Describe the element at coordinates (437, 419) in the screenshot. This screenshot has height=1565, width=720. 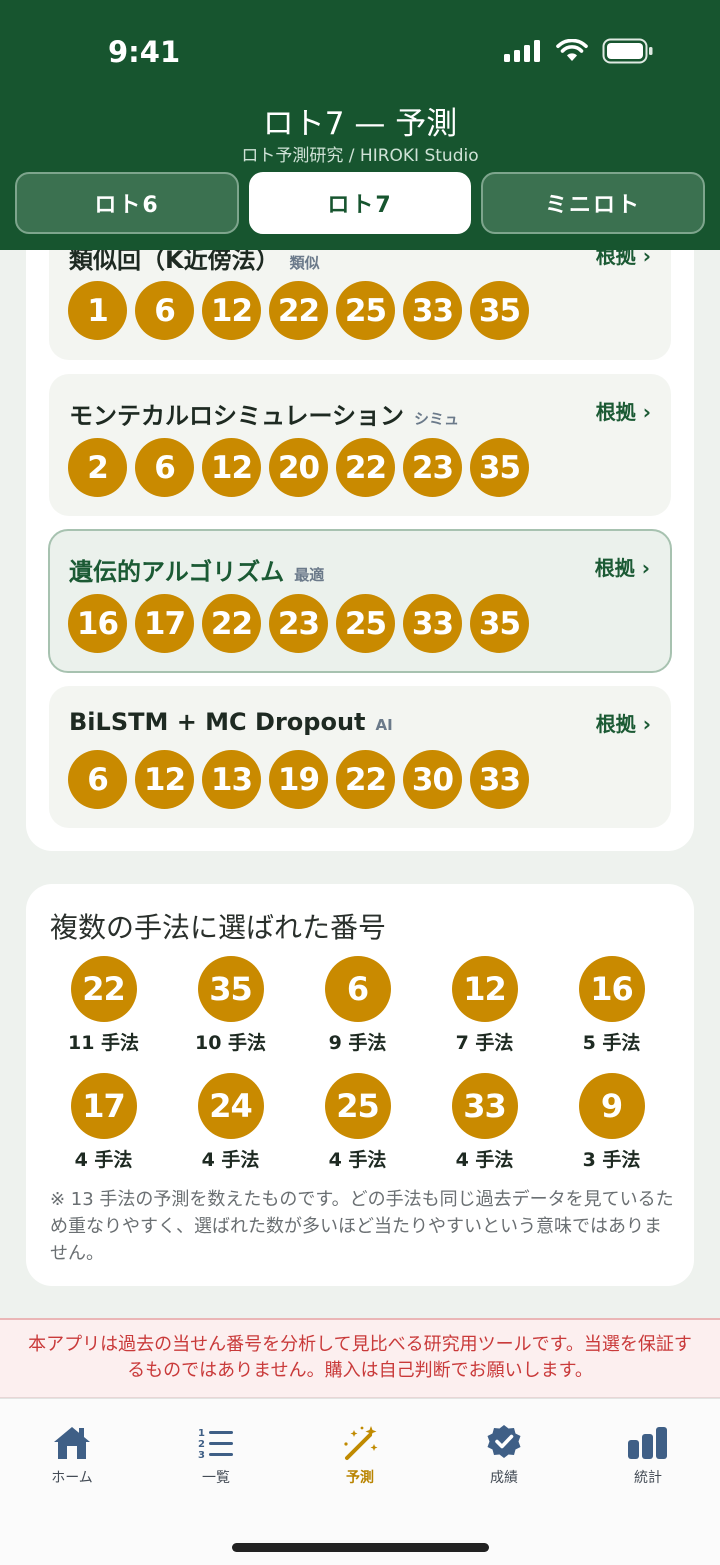
I see `method-tag: シミュ` at that location.